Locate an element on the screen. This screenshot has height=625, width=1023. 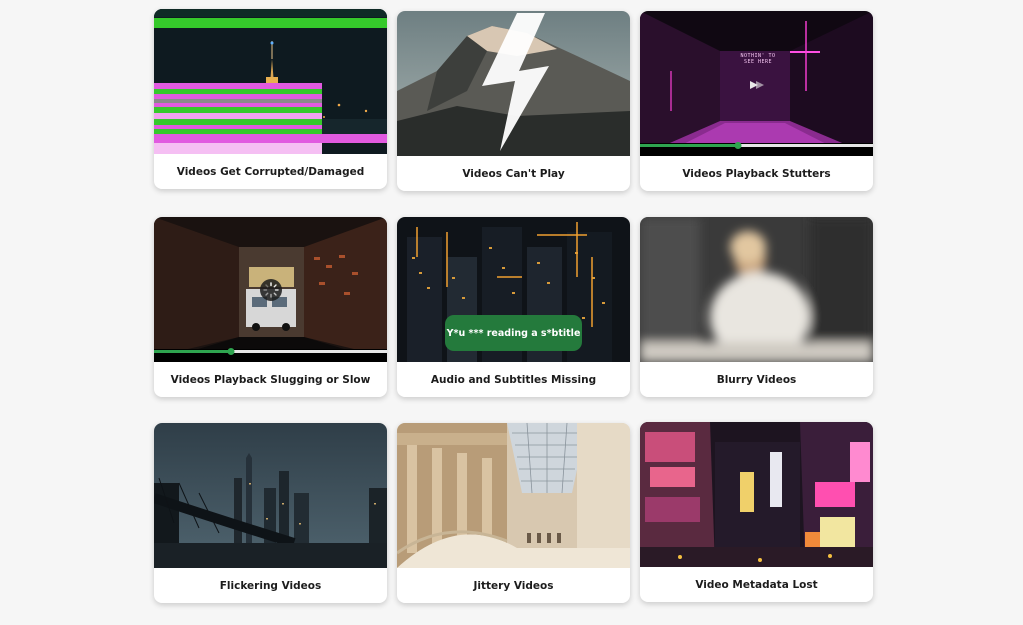
night-city-video-thumbnail: Y*u *** reading a s*btitle is located at coordinates (513, 289).